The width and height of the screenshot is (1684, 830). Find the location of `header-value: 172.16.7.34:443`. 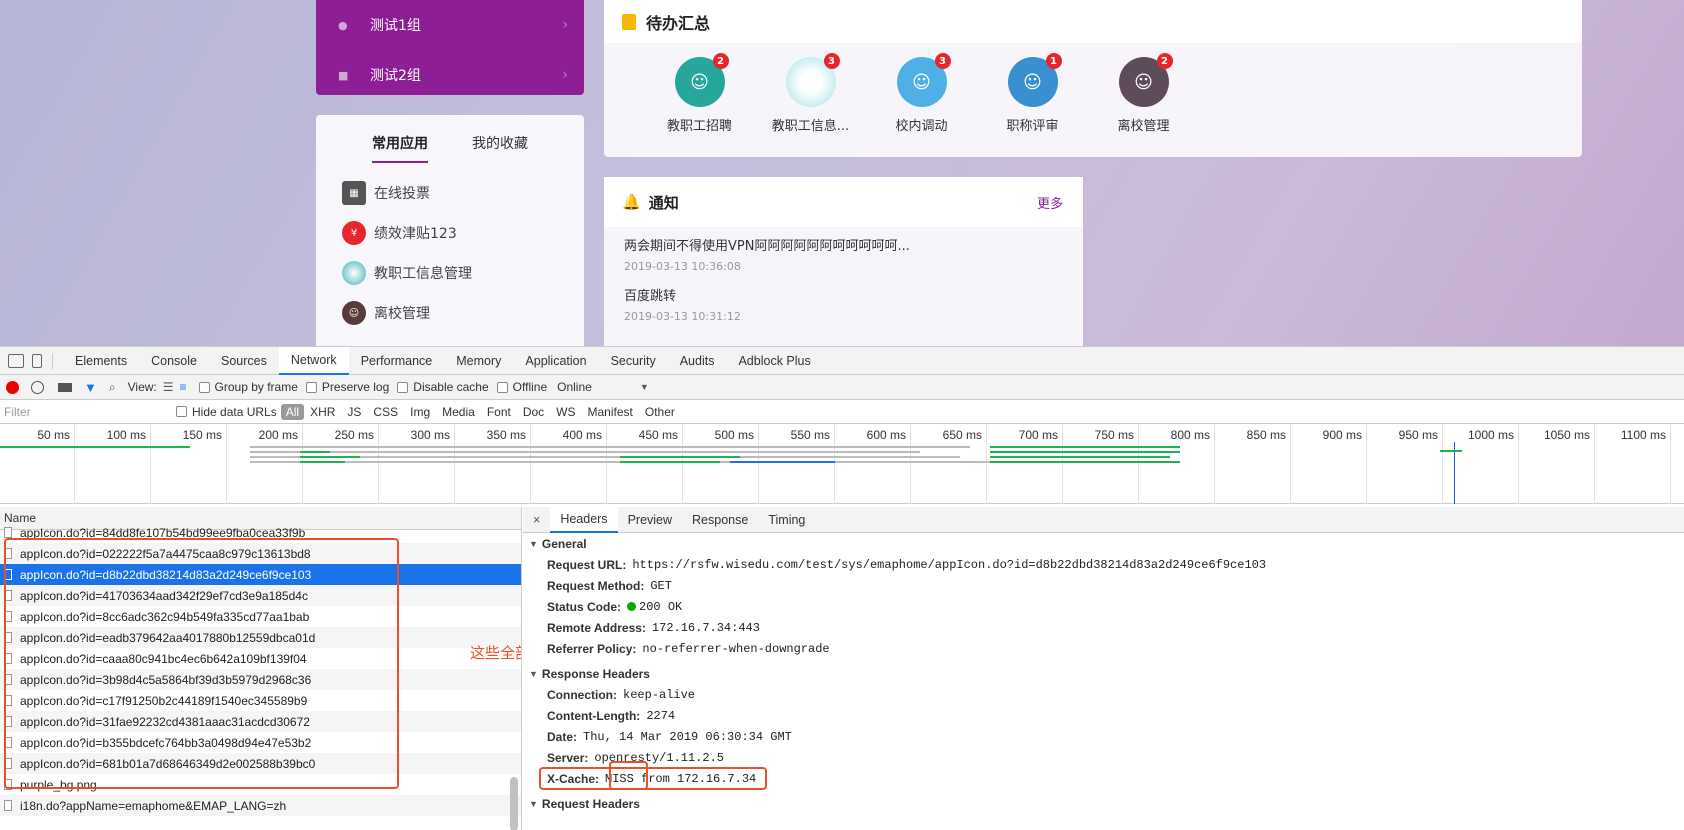

header-value: 172.16.7.34:443 is located at coordinates (705, 627).